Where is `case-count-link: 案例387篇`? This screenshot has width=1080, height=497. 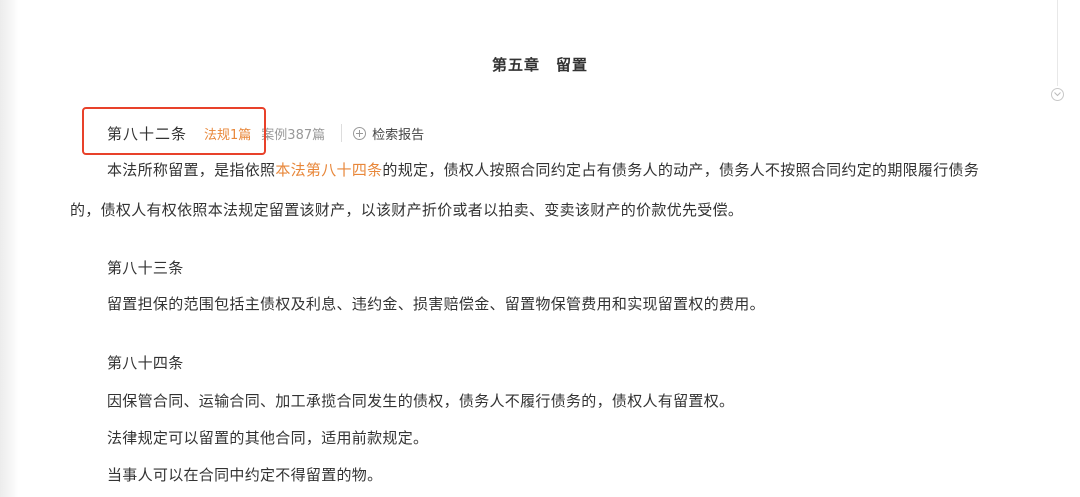
case-count-link: 案例387篇 is located at coordinates (293, 133).